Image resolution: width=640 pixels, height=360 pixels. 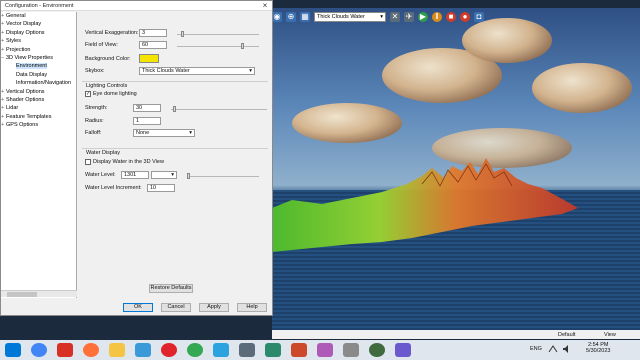 I want to click on terrain-mesh, so click(x=425, y=205).